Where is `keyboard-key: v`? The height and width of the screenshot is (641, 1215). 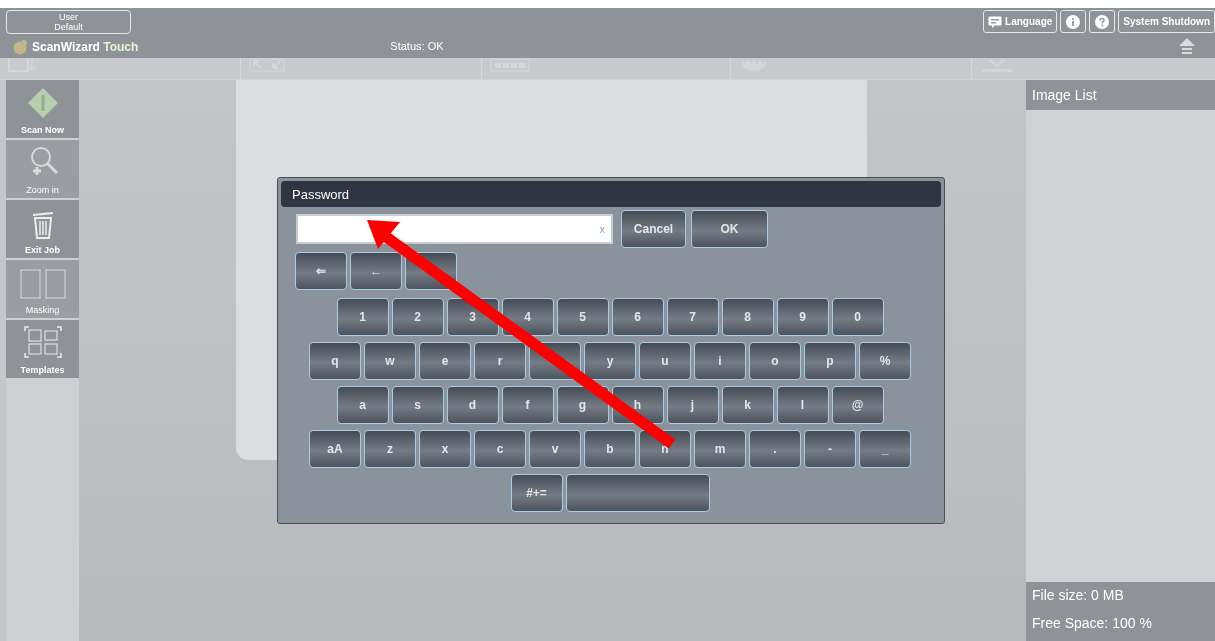
keyboard-key: v is located at coordinates (555, 449).